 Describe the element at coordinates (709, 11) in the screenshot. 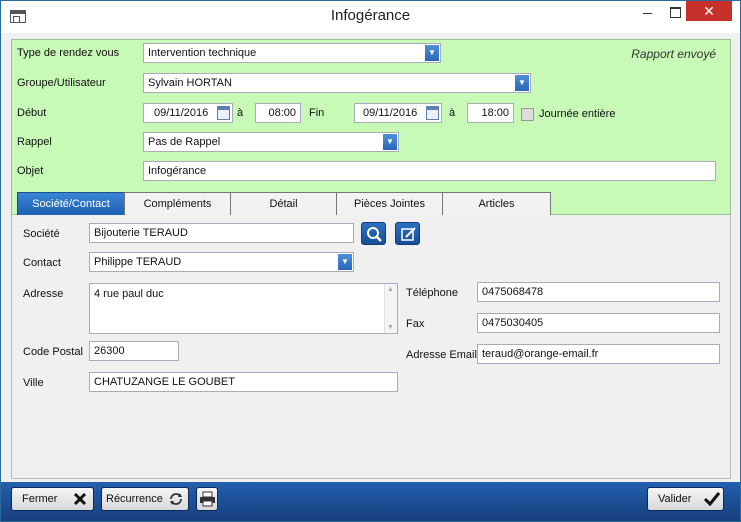

I see `close-button: ✕` at that location.